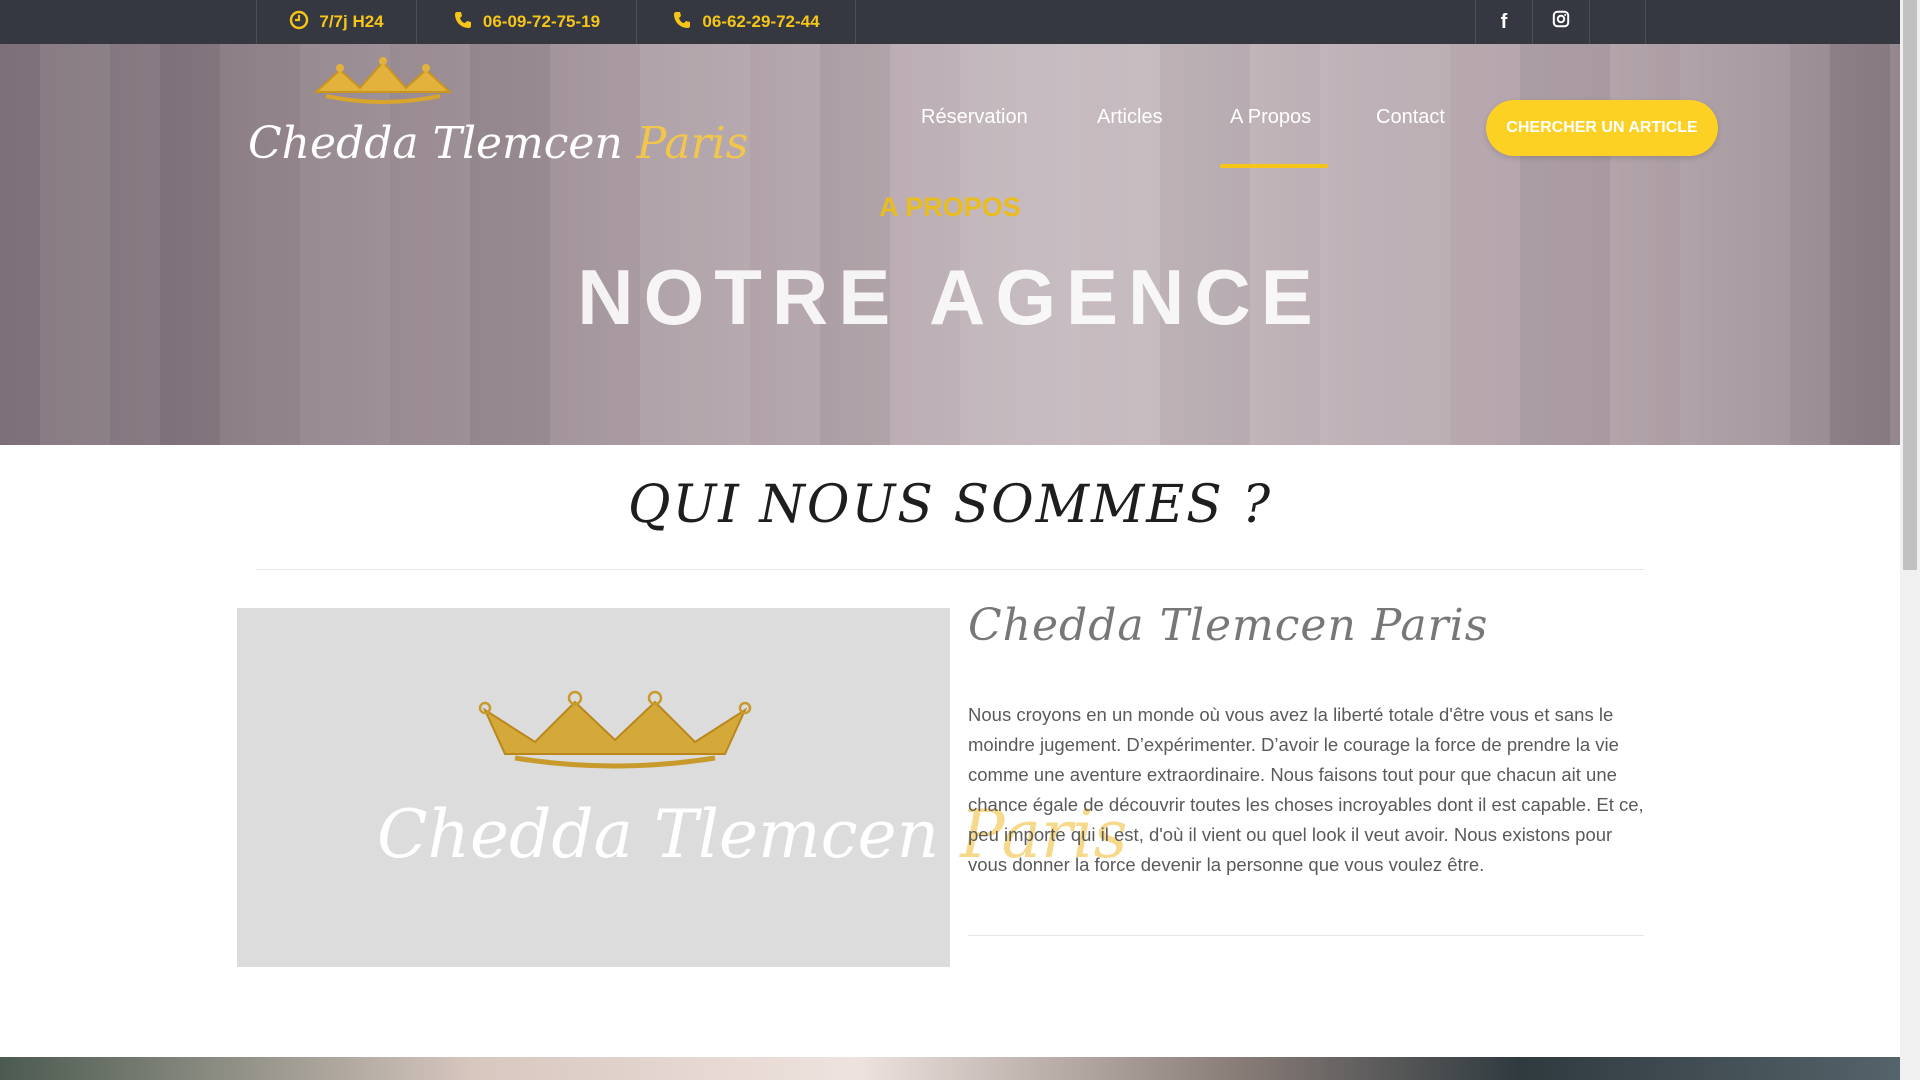 This screenshot has height=1080, width=1920. Describe the element at coordinates (760, 22) in the screenshot. I see `phone-2-text: 06-62-29-72-44` at that location.